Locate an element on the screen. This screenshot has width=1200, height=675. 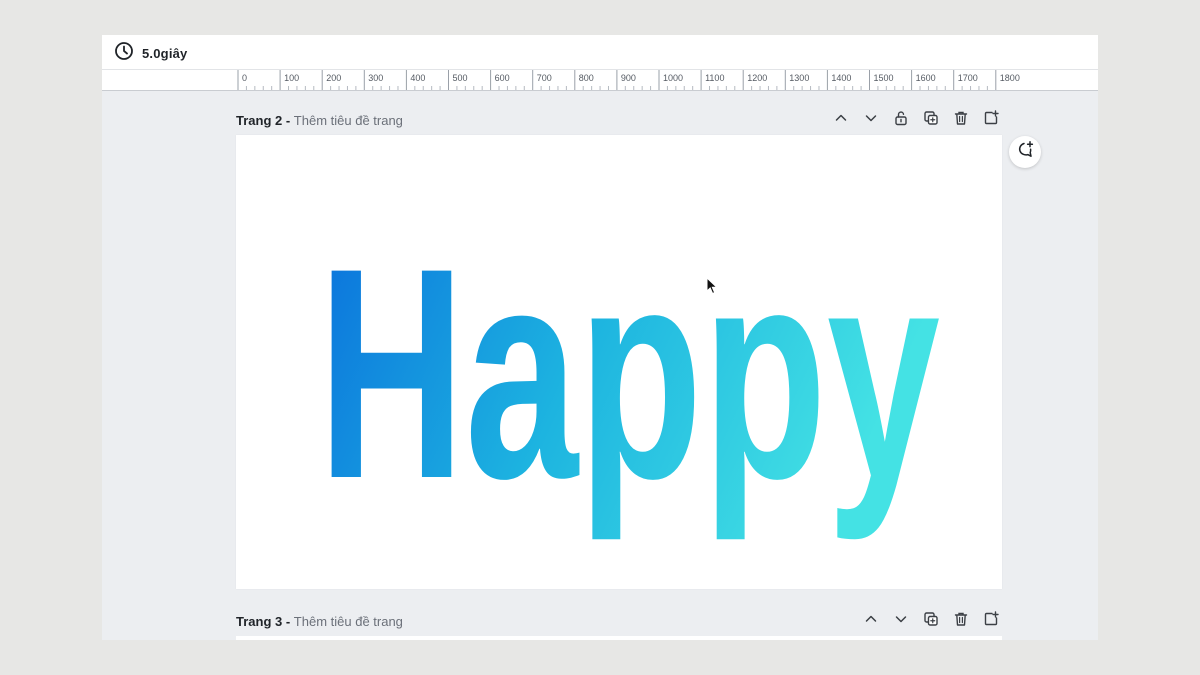
page-subtitle-2: Thêm tiêu đề trang is located at coordinates (348, 120).